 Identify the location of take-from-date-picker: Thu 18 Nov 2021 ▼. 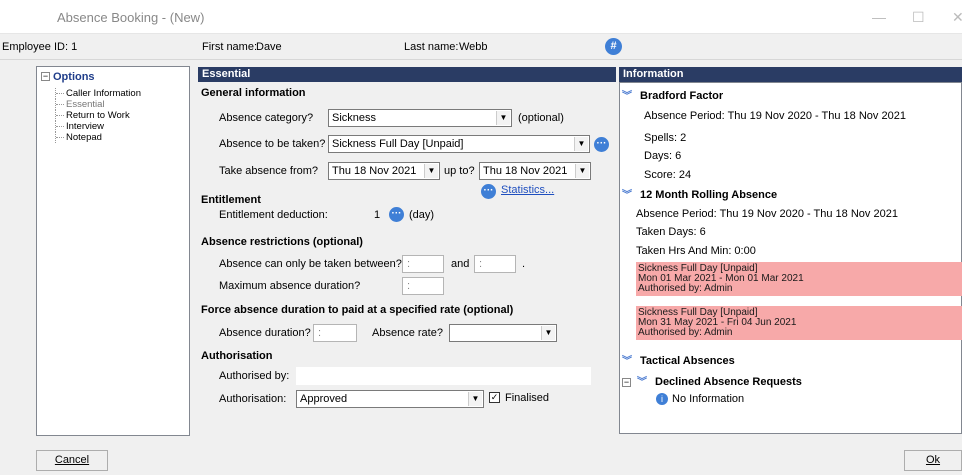
(384, 171).